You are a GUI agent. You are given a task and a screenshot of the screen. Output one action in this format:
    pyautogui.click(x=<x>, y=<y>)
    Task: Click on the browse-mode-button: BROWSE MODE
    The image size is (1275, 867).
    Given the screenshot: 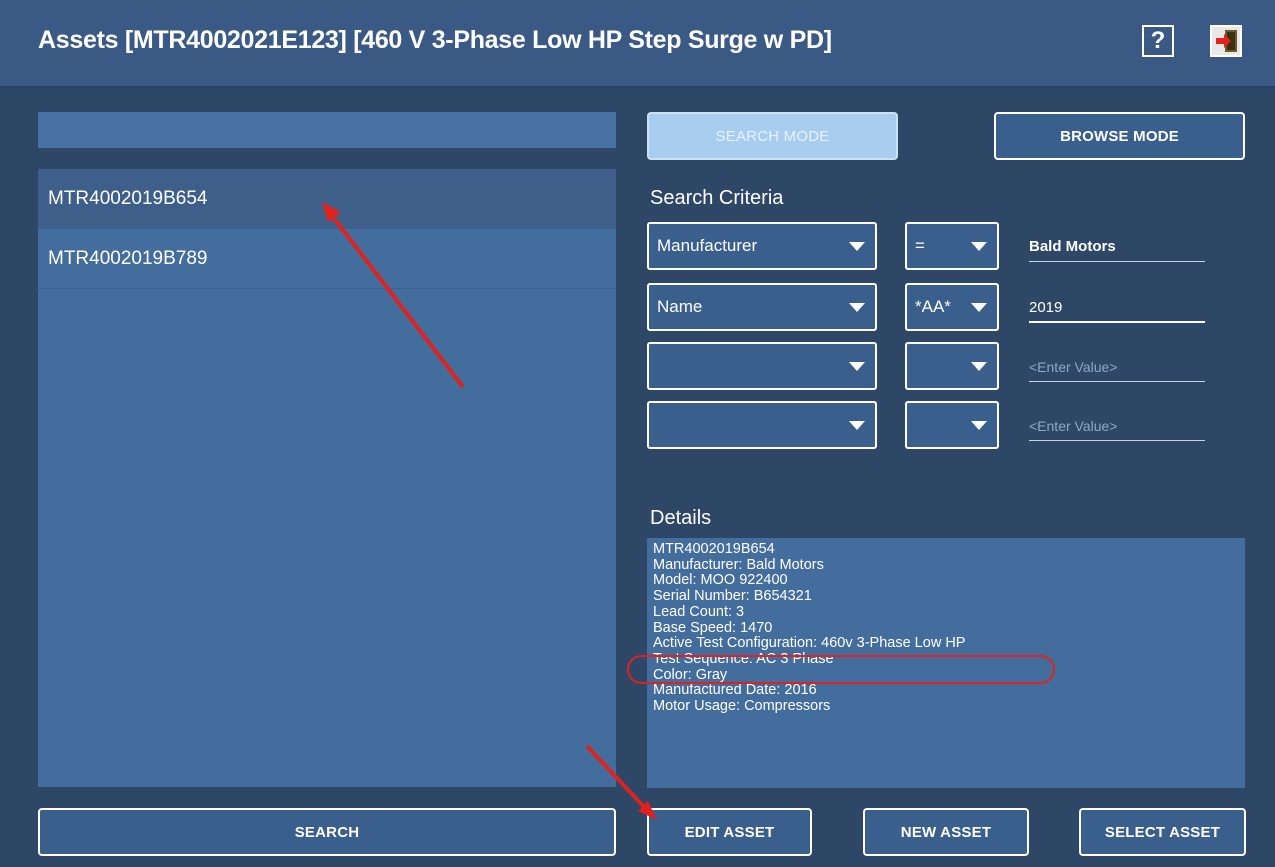 What is the action you would take?
    pyautogui.click(x=1119, y=136)
    